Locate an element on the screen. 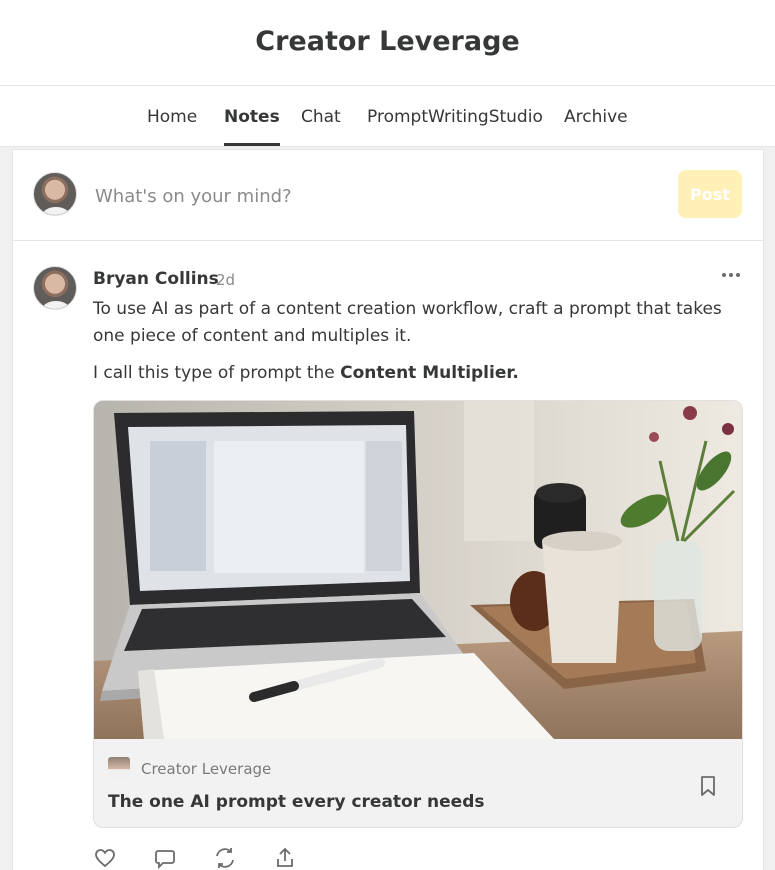 The height and width of the screenshot is (870, 775). embed-publication-name: Creator Leverage is located at coordinates (206, 769).